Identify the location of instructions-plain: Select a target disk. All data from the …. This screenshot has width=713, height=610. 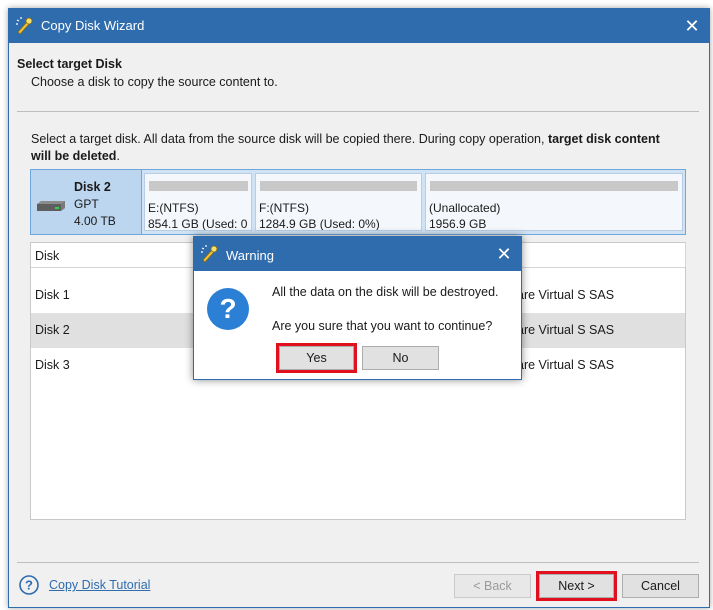
(289, 139).